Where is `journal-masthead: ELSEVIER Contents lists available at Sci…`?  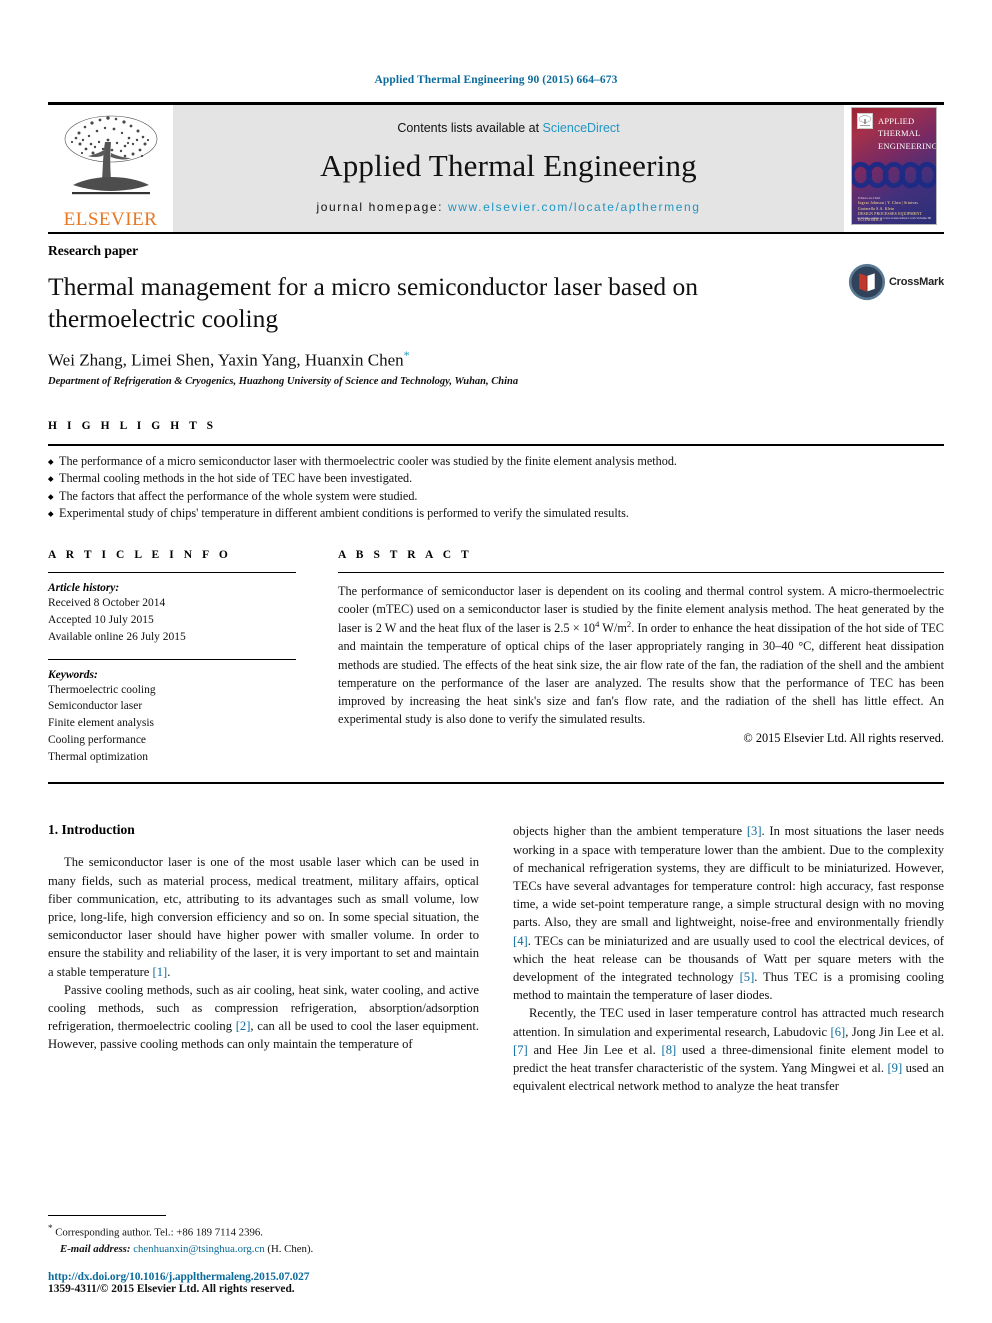 journal-masthead: ELSEVIER Contents lists available at Sci… is located at coordinates (496, 167).